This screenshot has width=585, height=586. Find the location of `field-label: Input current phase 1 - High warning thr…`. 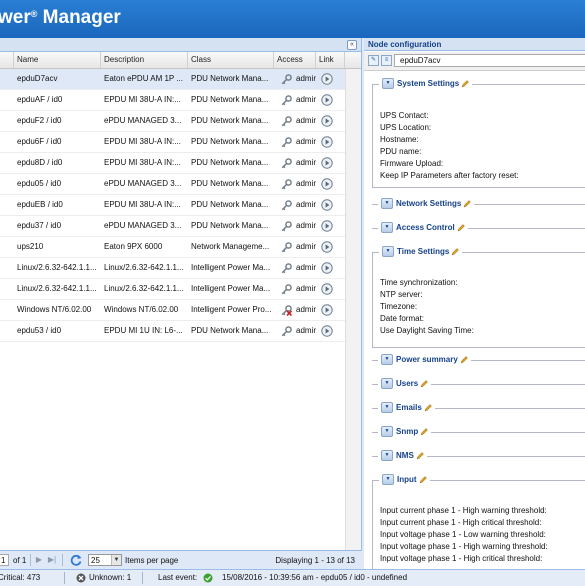

field-label: Input current phase 1 - High warning thr… is located at coordinates (463, 510).